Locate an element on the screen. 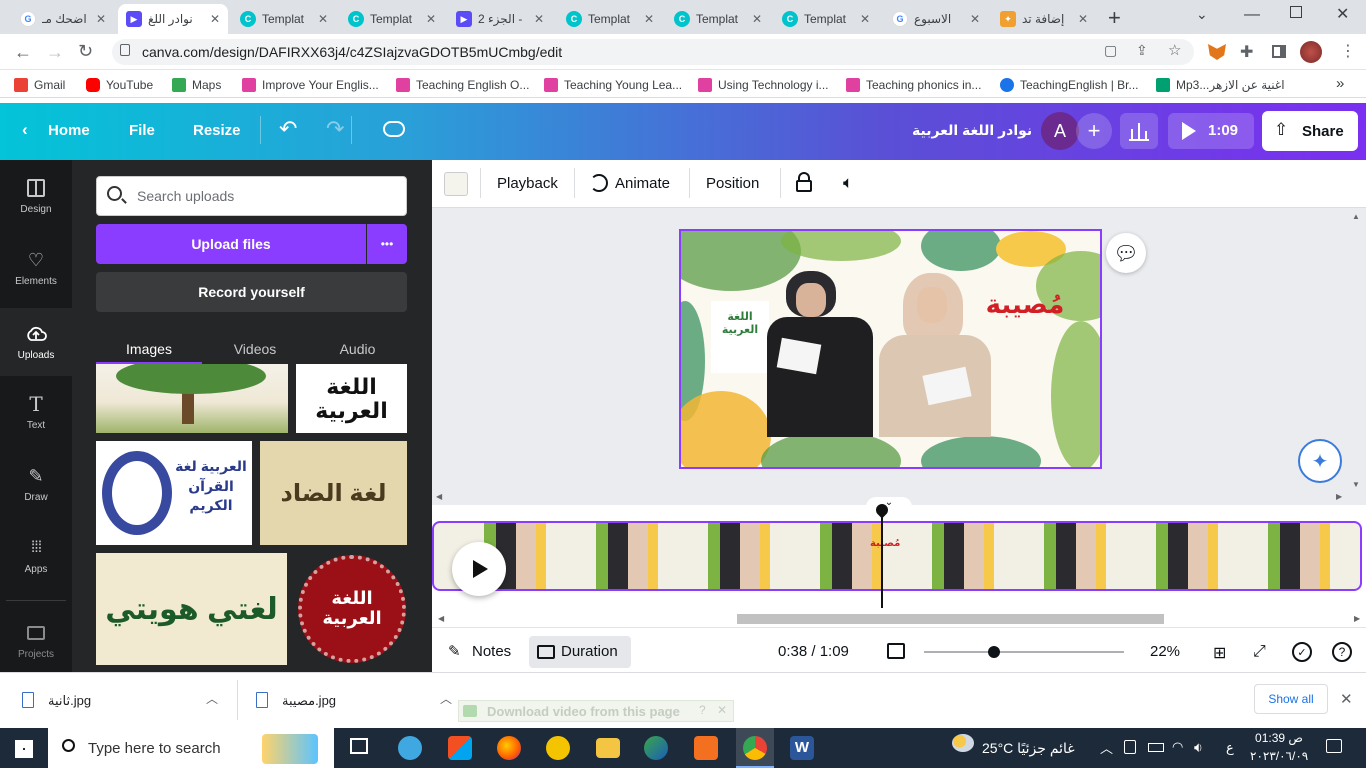 The image size is (1366, 768). rail-elements: ♡ Elements is located at coordinates (36, 268).